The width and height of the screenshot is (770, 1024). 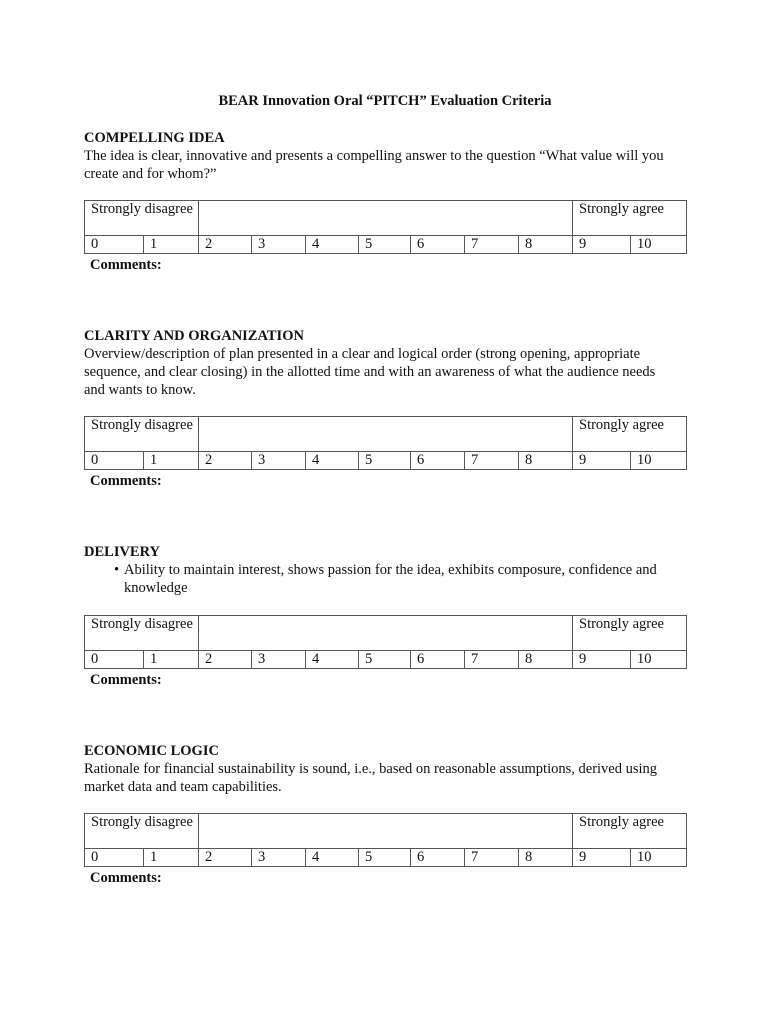 What do you see at coordinates (151, 751) in the screenshot?
I see `section-heading: ECONOMIC LOGIC` at bounding box center [151, 751].